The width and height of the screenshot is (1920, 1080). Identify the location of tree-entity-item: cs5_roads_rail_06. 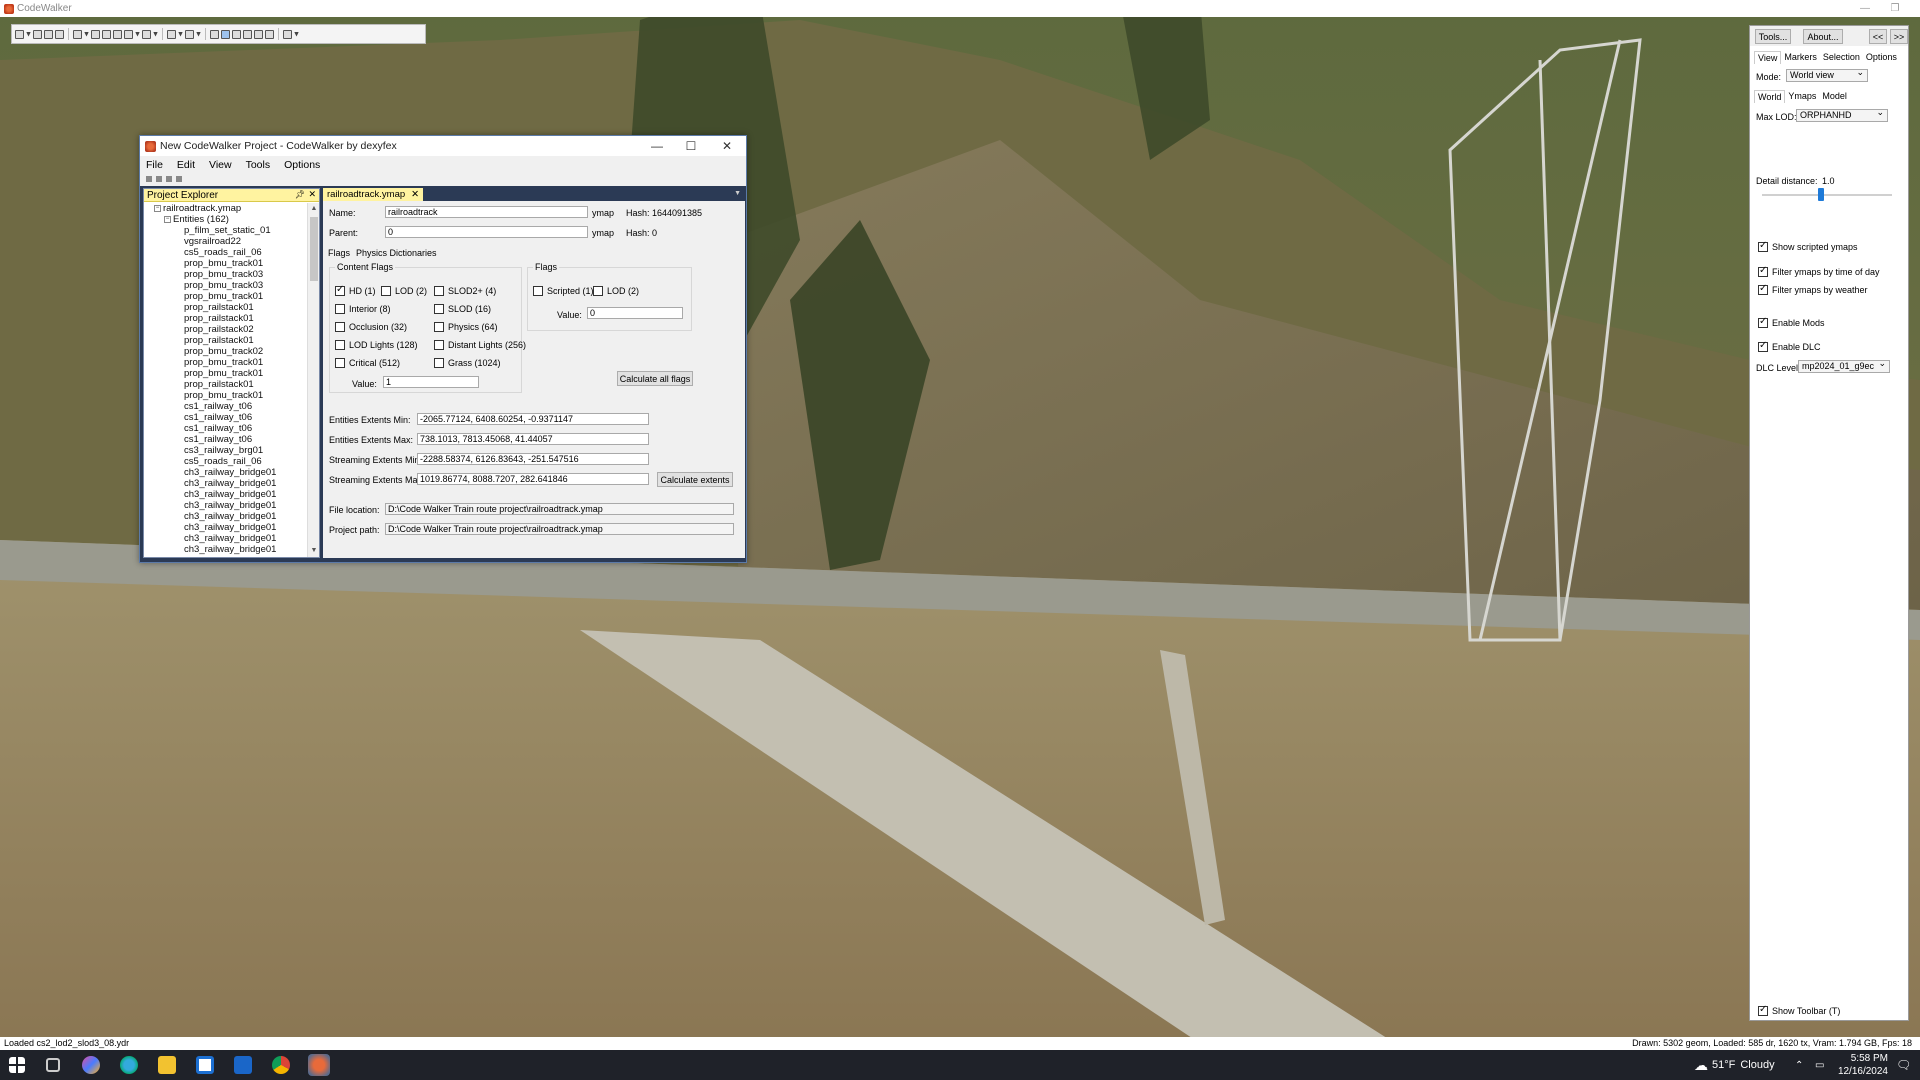
(225, 461).